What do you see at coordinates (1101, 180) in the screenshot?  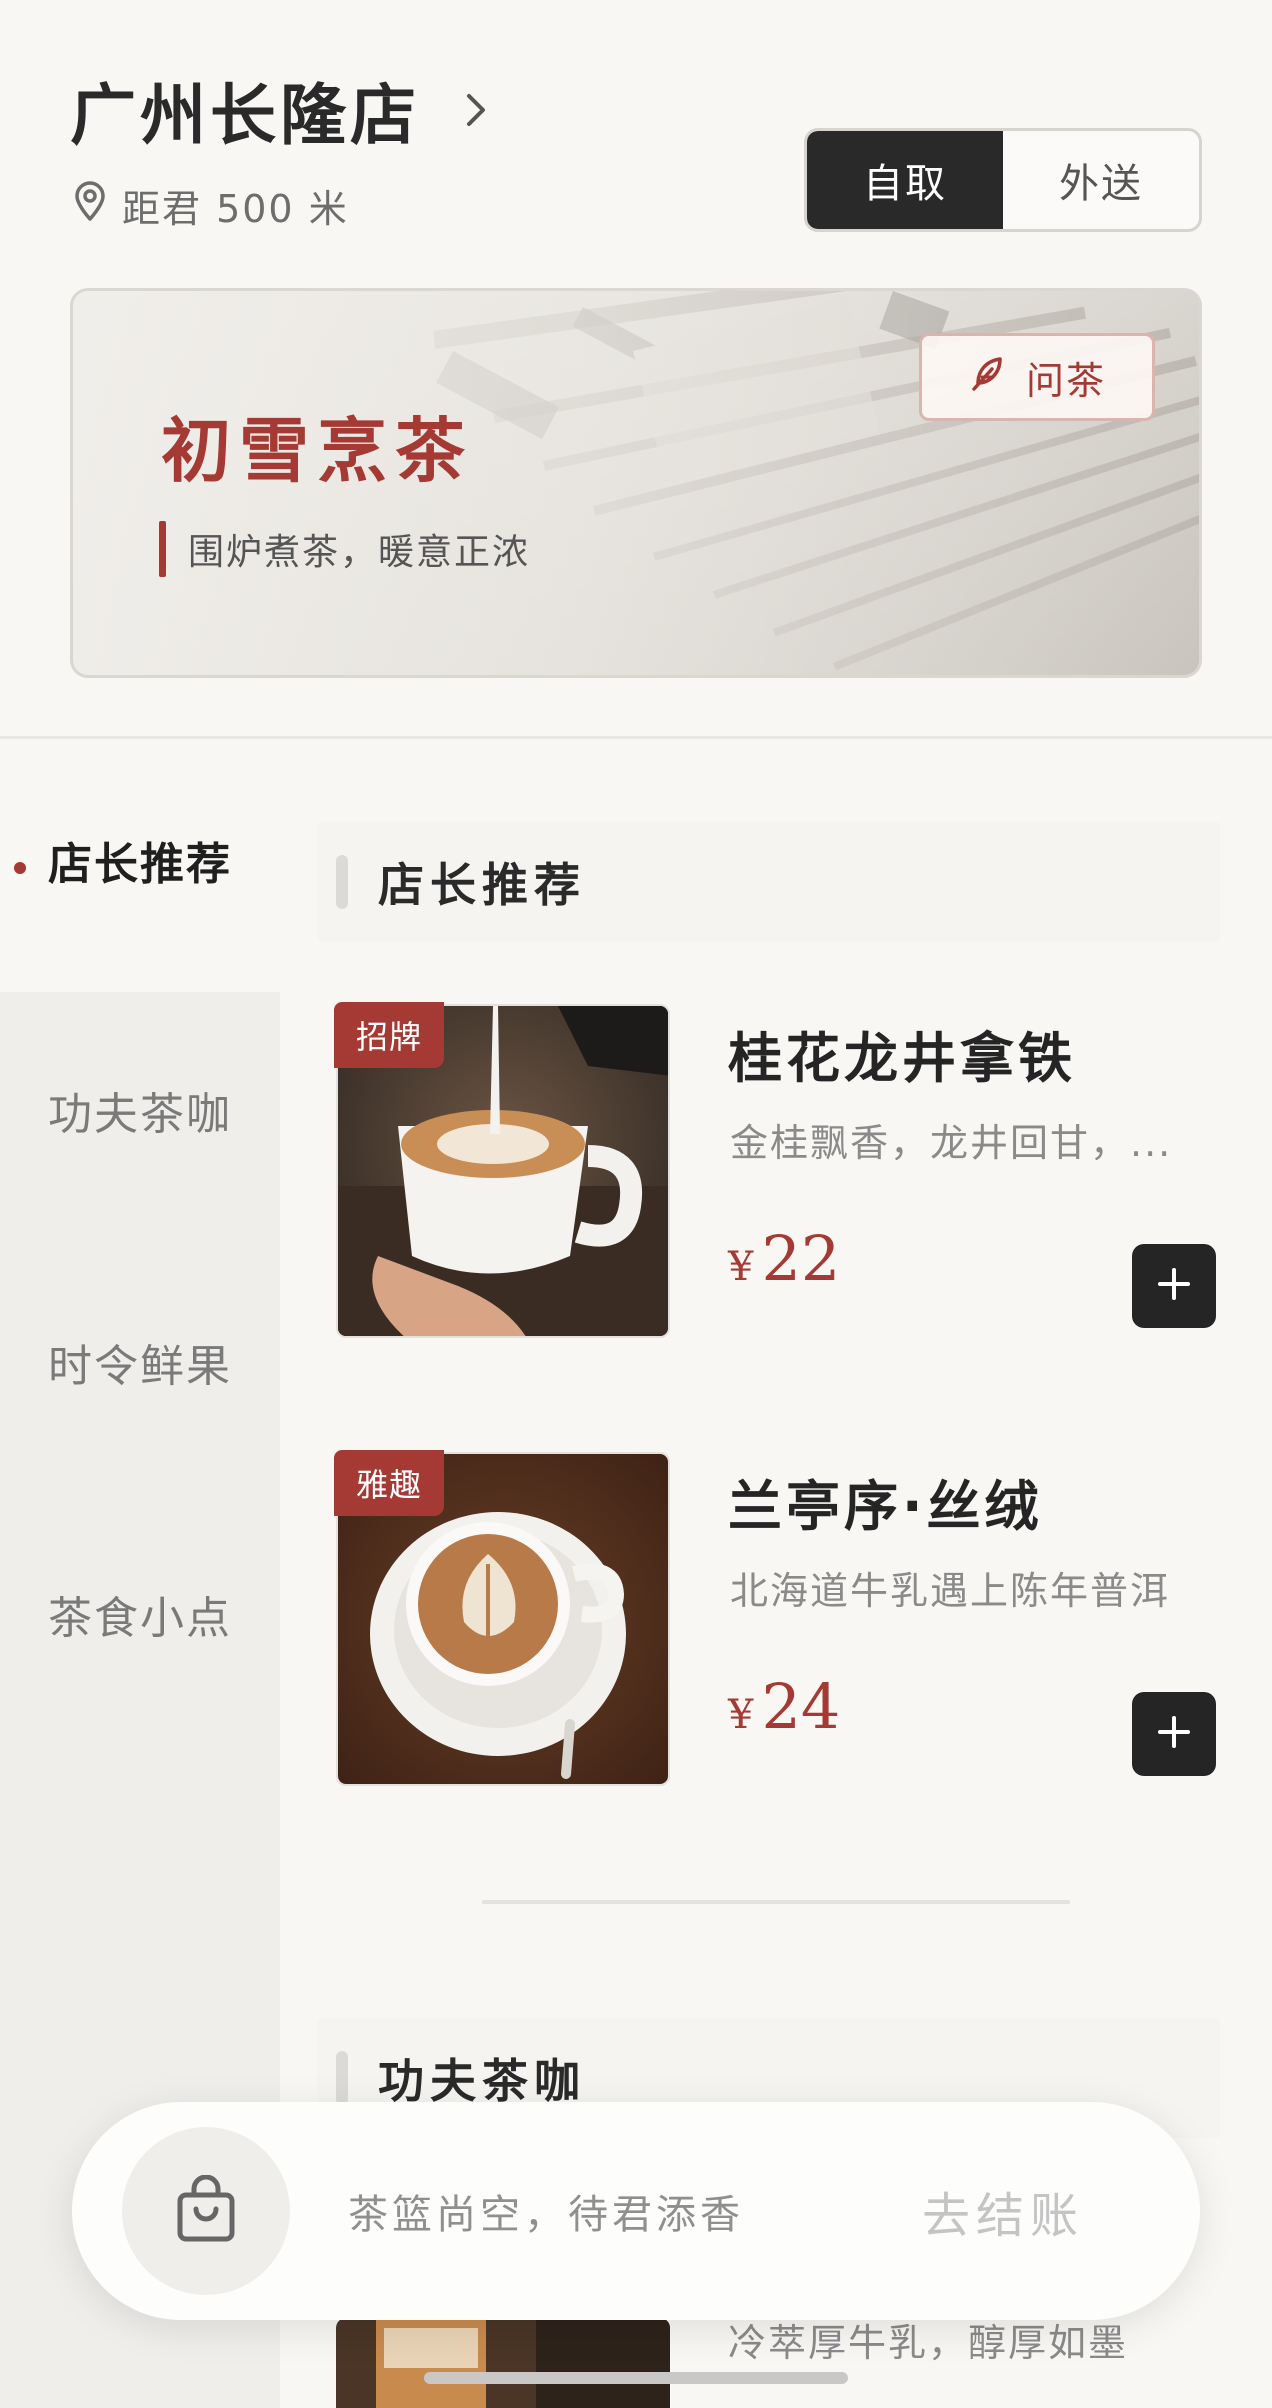 I see `delivery-mode-button: 外送` at bounding box center [1101, 180].